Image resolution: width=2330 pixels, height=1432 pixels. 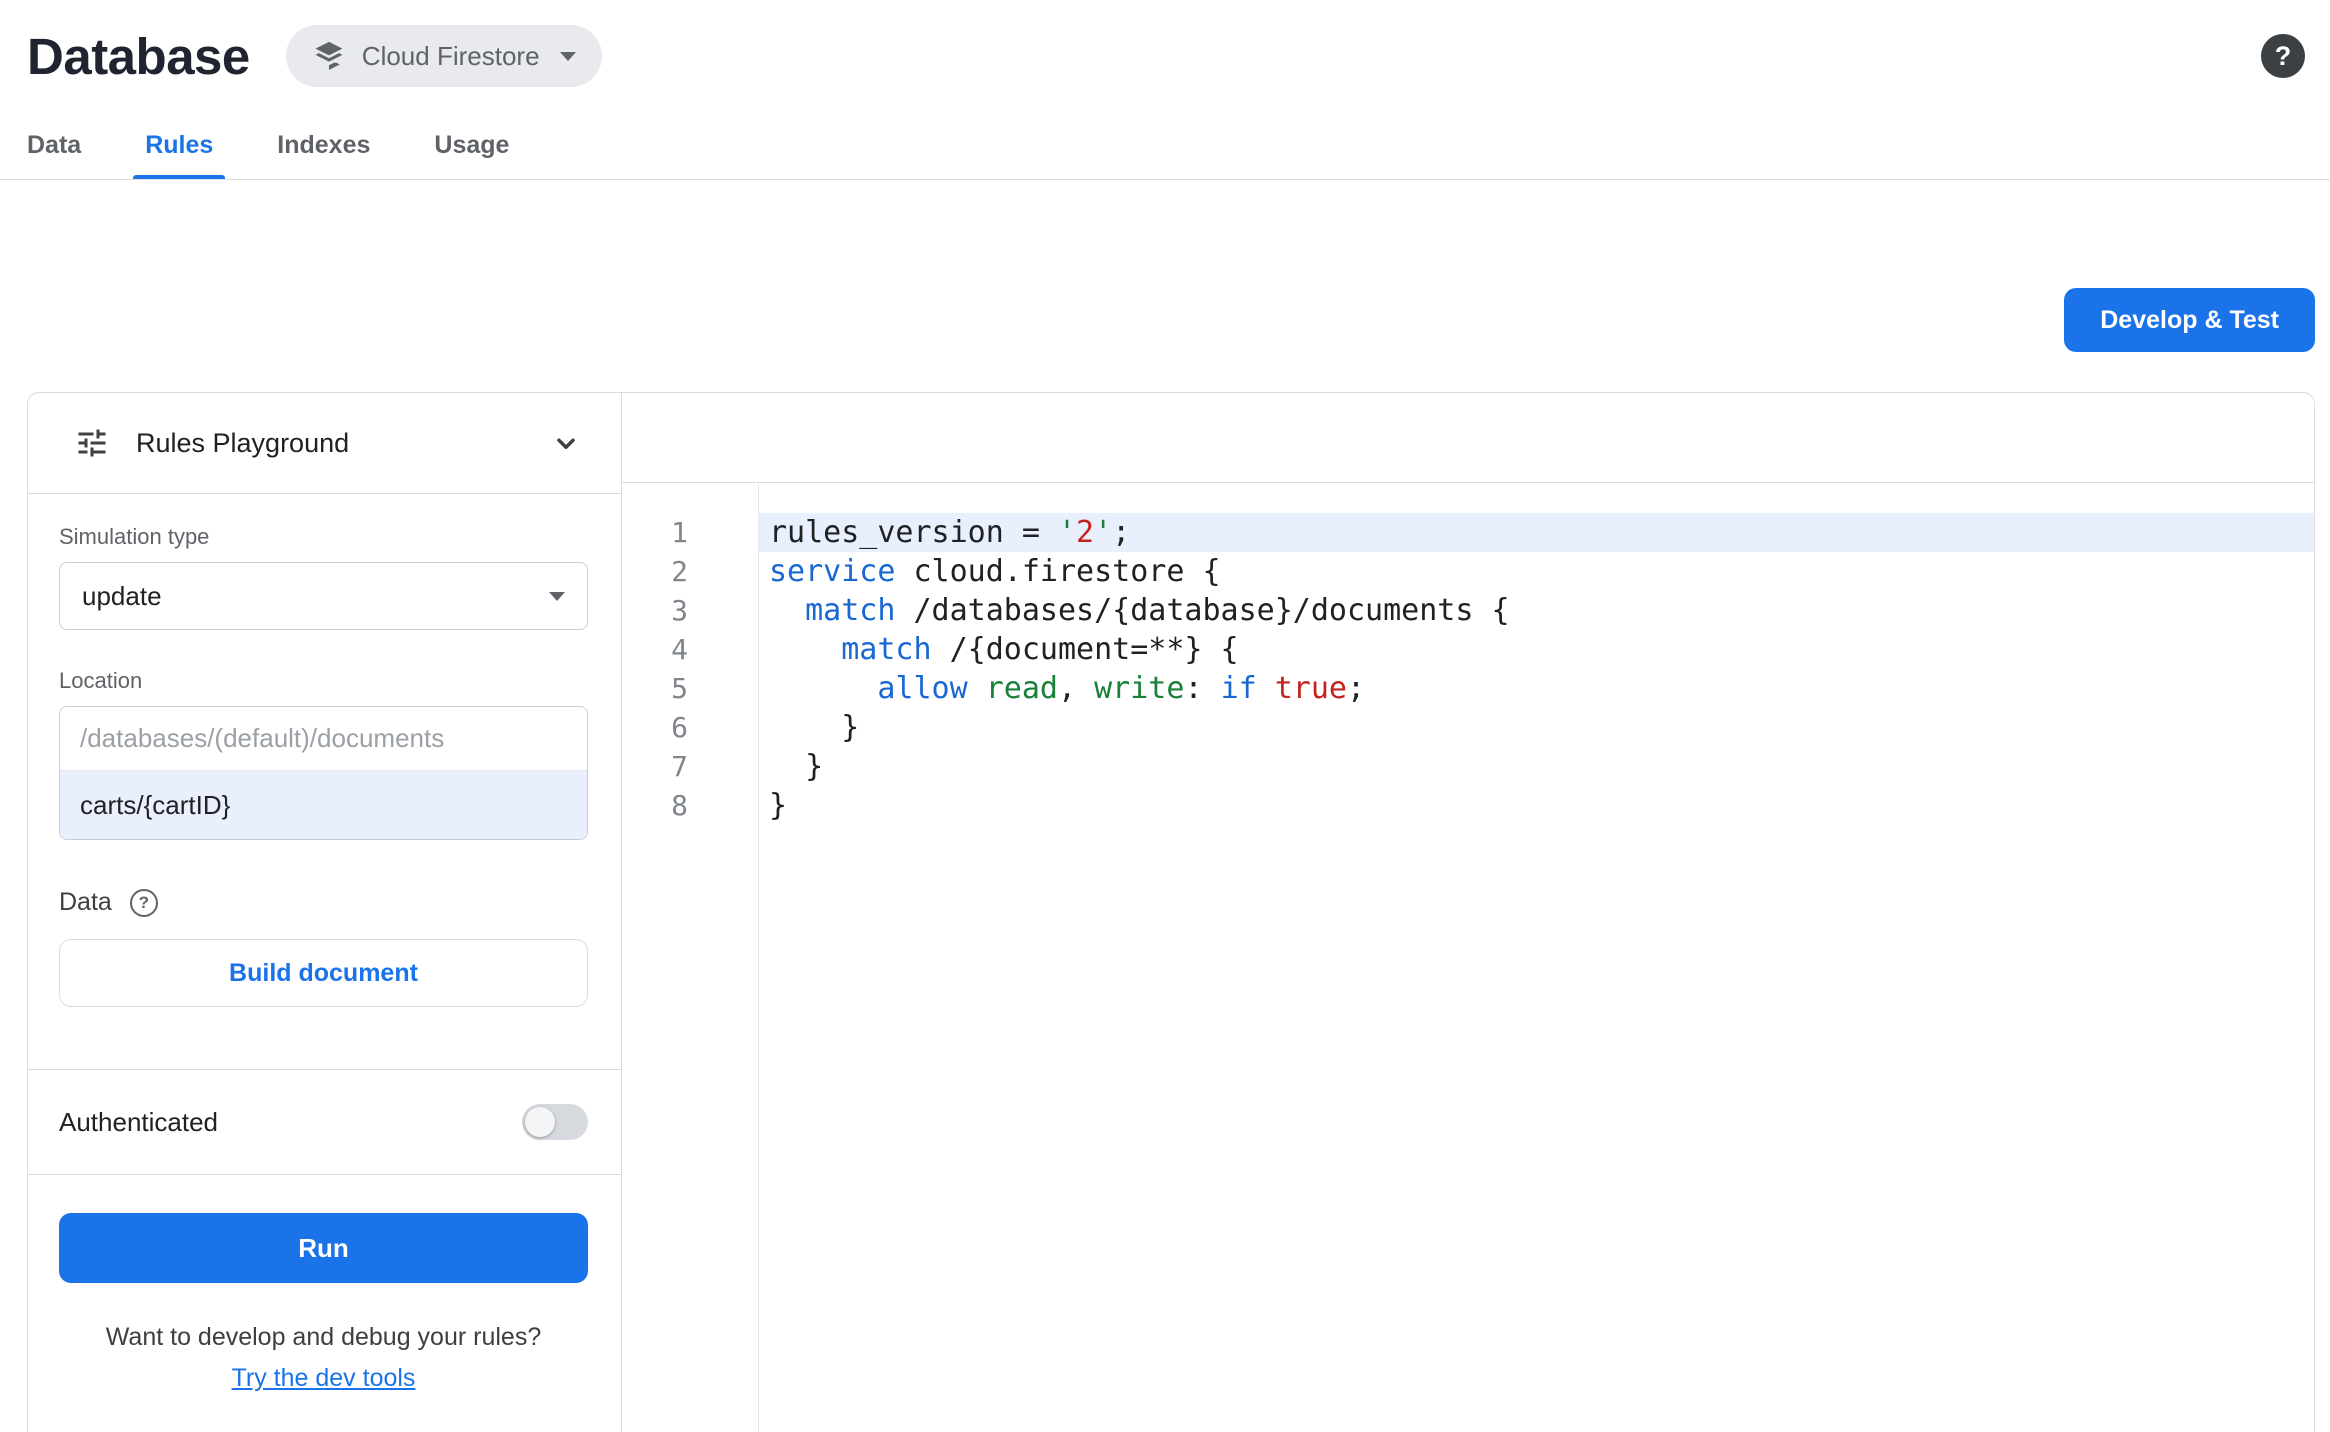 What do you see at coordinates (323, 973) in the screenshot?
I see `build-document-button: Build document` at bounding box center [323, 973].